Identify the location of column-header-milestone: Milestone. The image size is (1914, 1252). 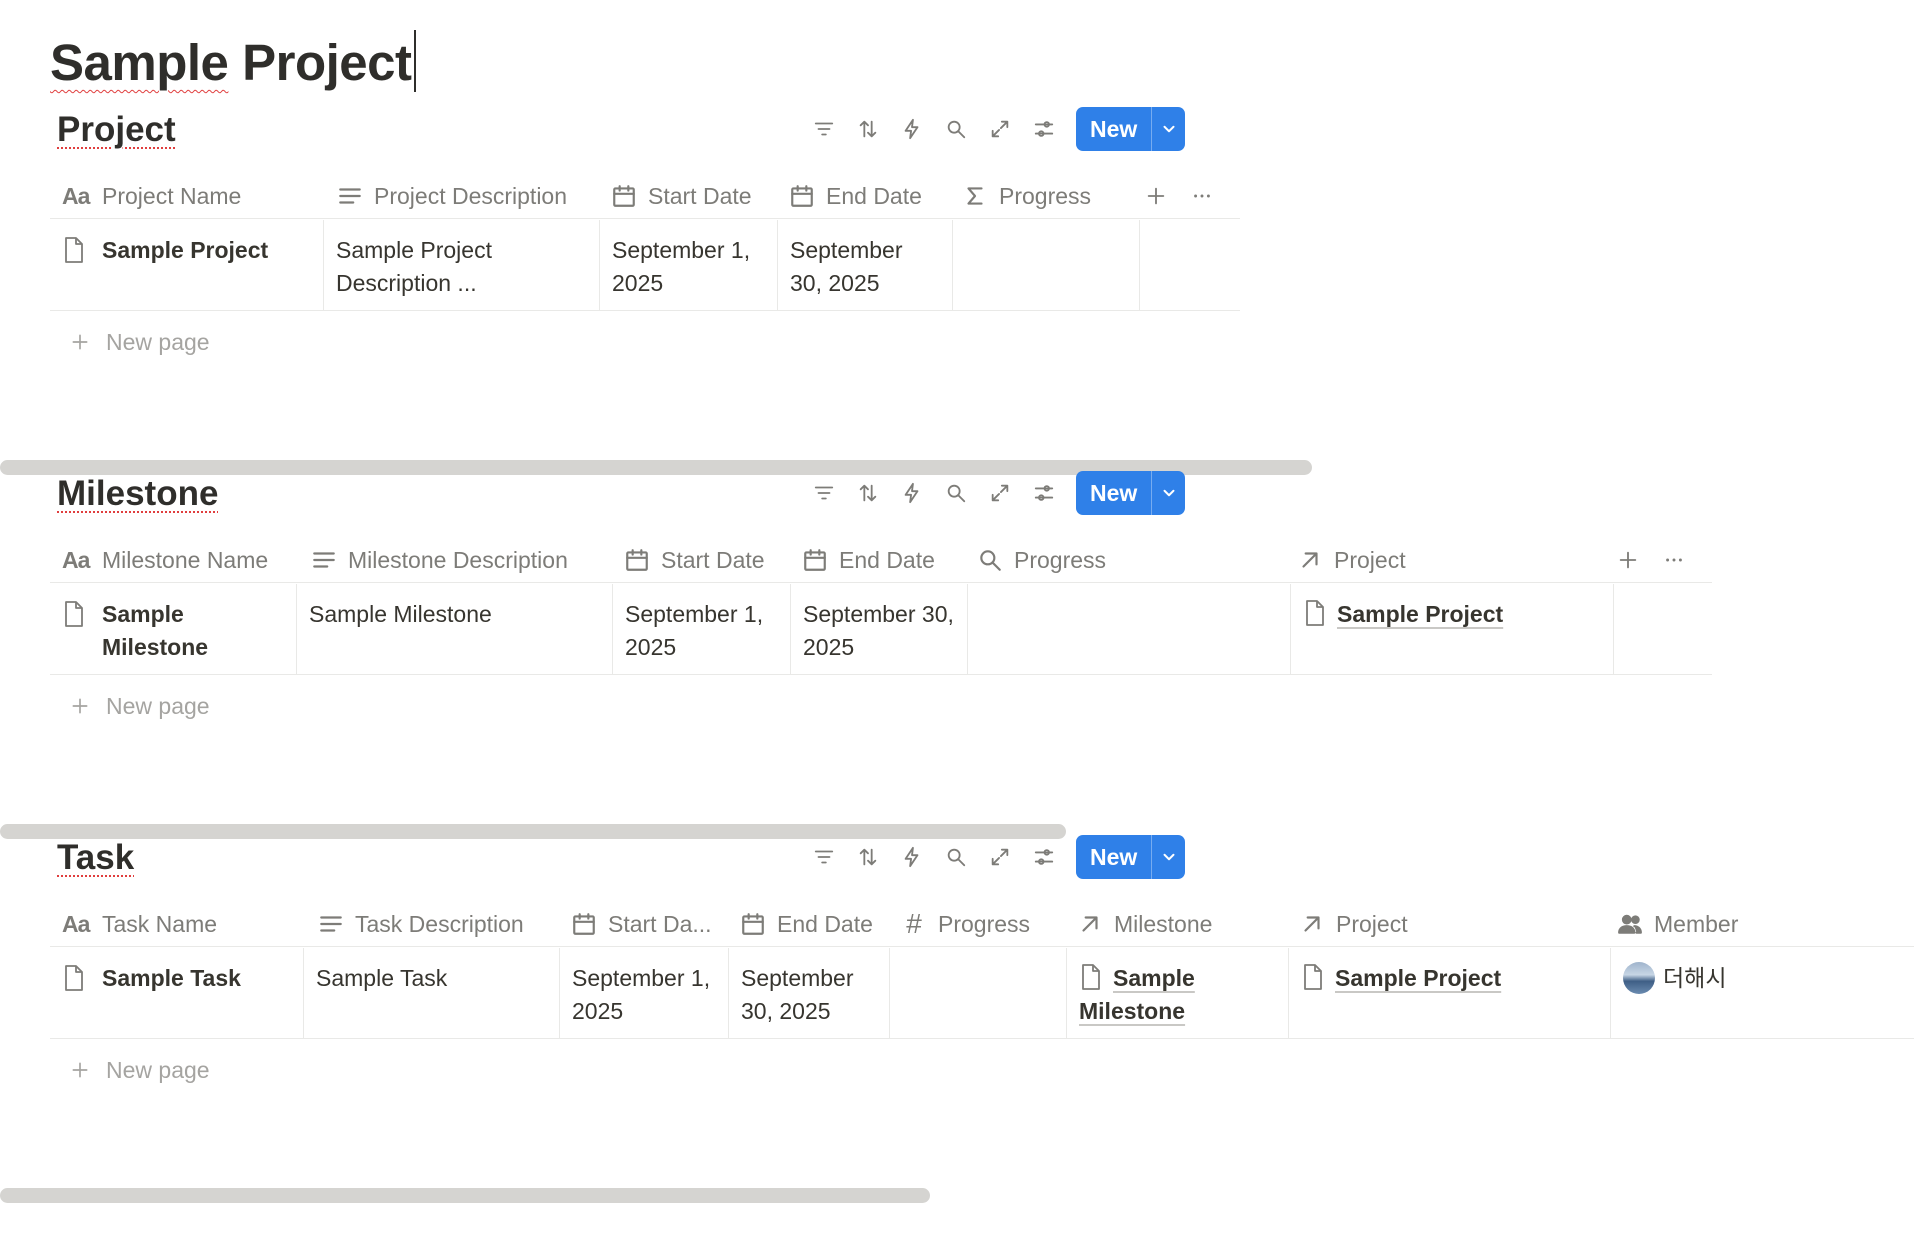
(1144, 924).